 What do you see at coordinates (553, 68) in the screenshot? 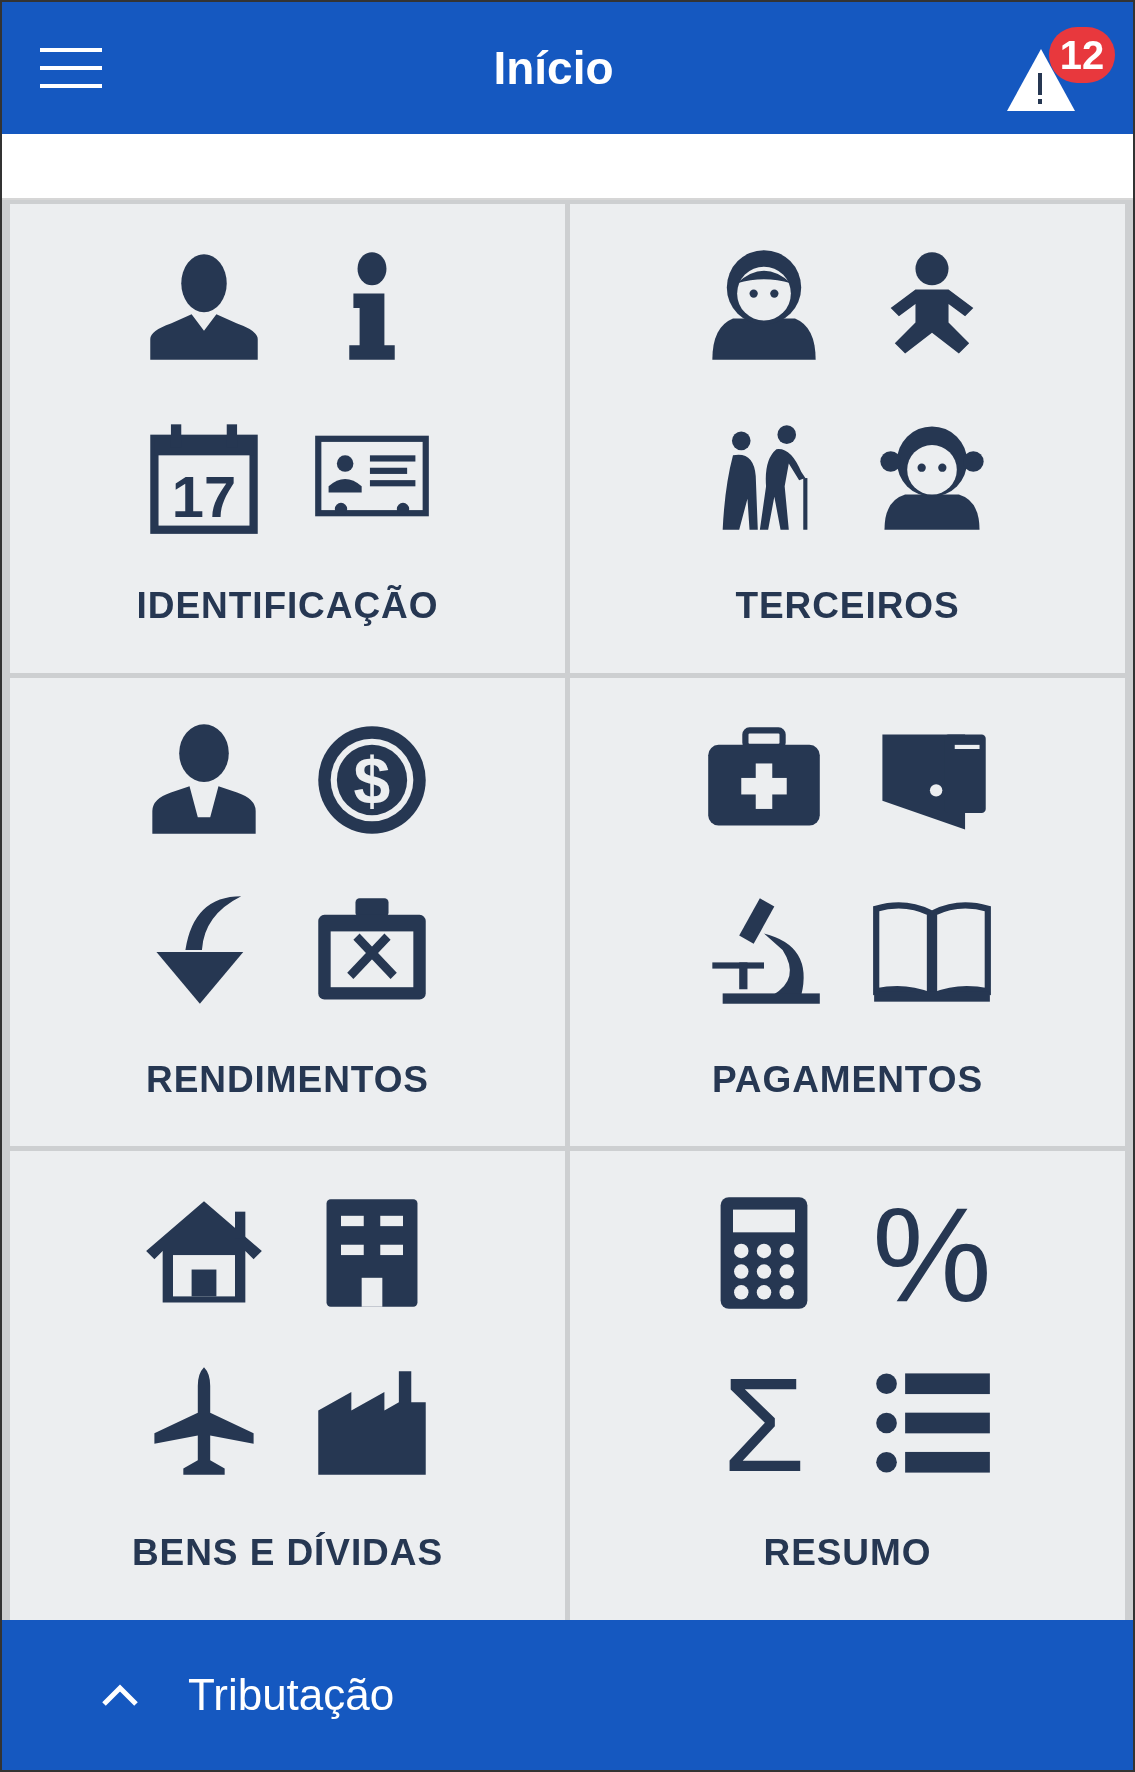
I see `page-title: Início` at bounding box center [553, 68].